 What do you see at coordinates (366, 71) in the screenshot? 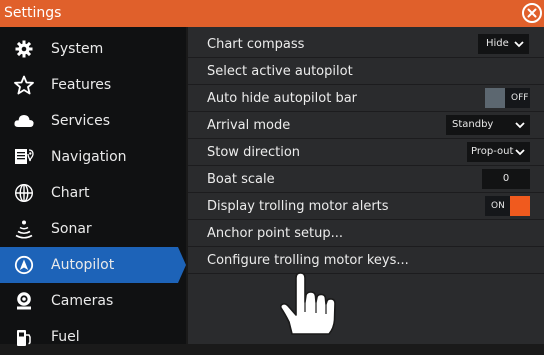
I see `setting-row-select-autopilot: Select active autopilot` at bounding box center [366, 71].